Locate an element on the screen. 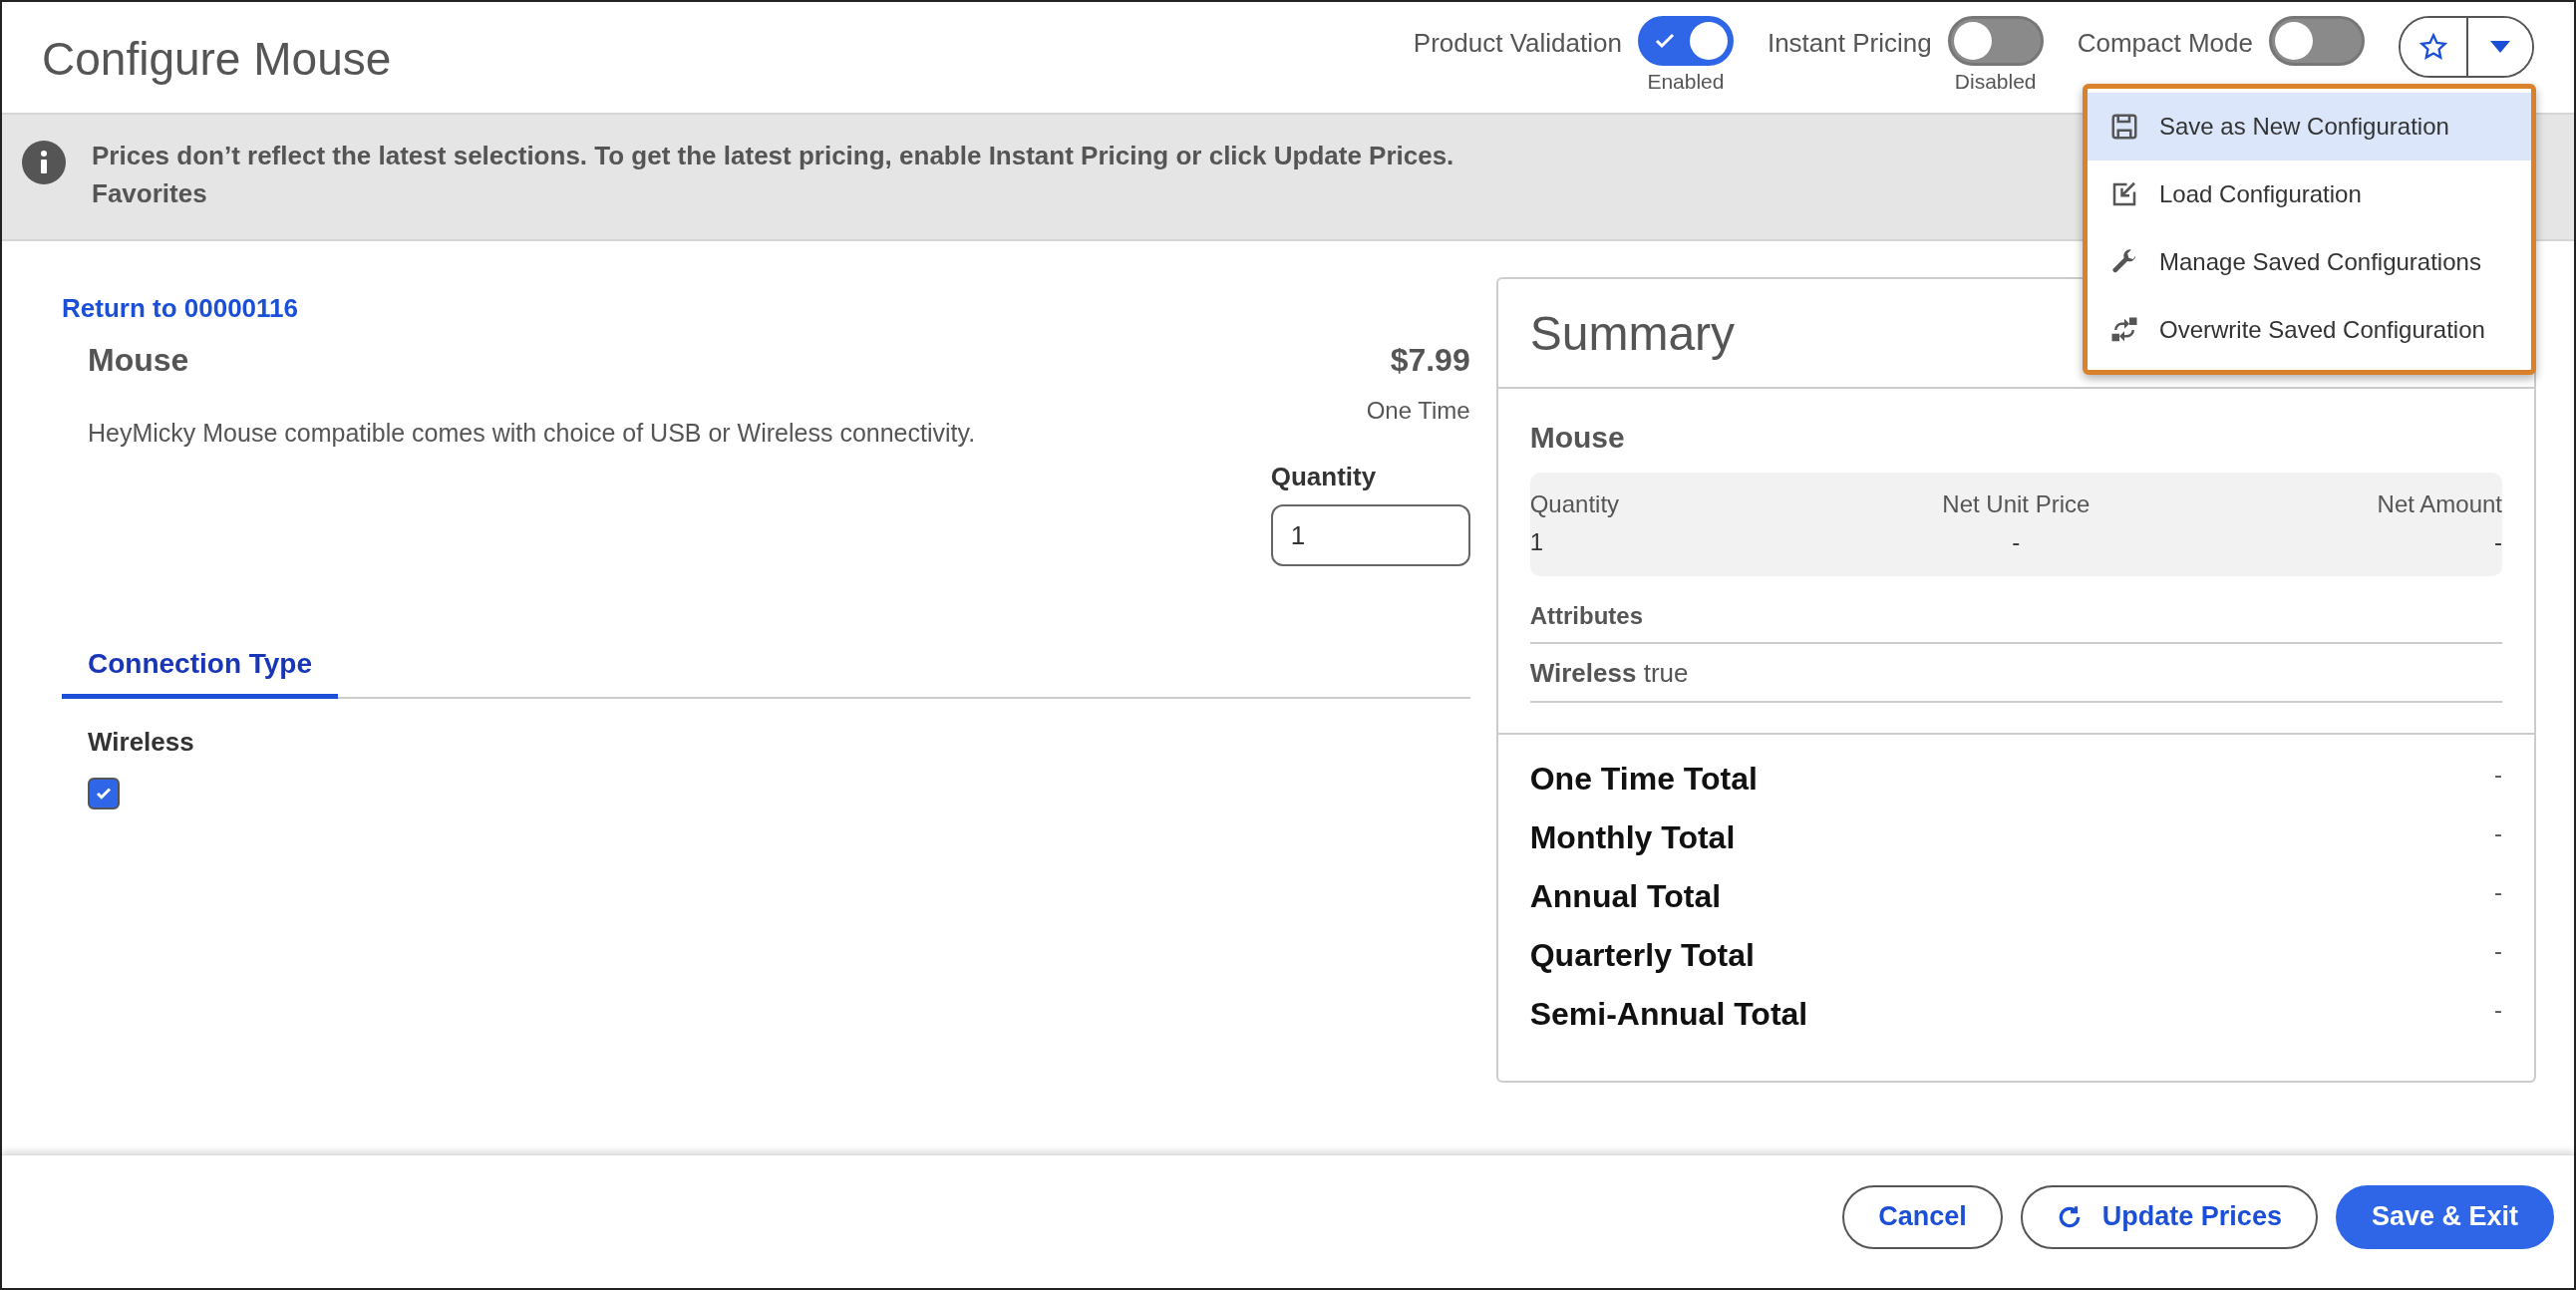 This screenshot has width=2576, height=1290. quantity-field: 1 is located at coordinates (1370, 535).